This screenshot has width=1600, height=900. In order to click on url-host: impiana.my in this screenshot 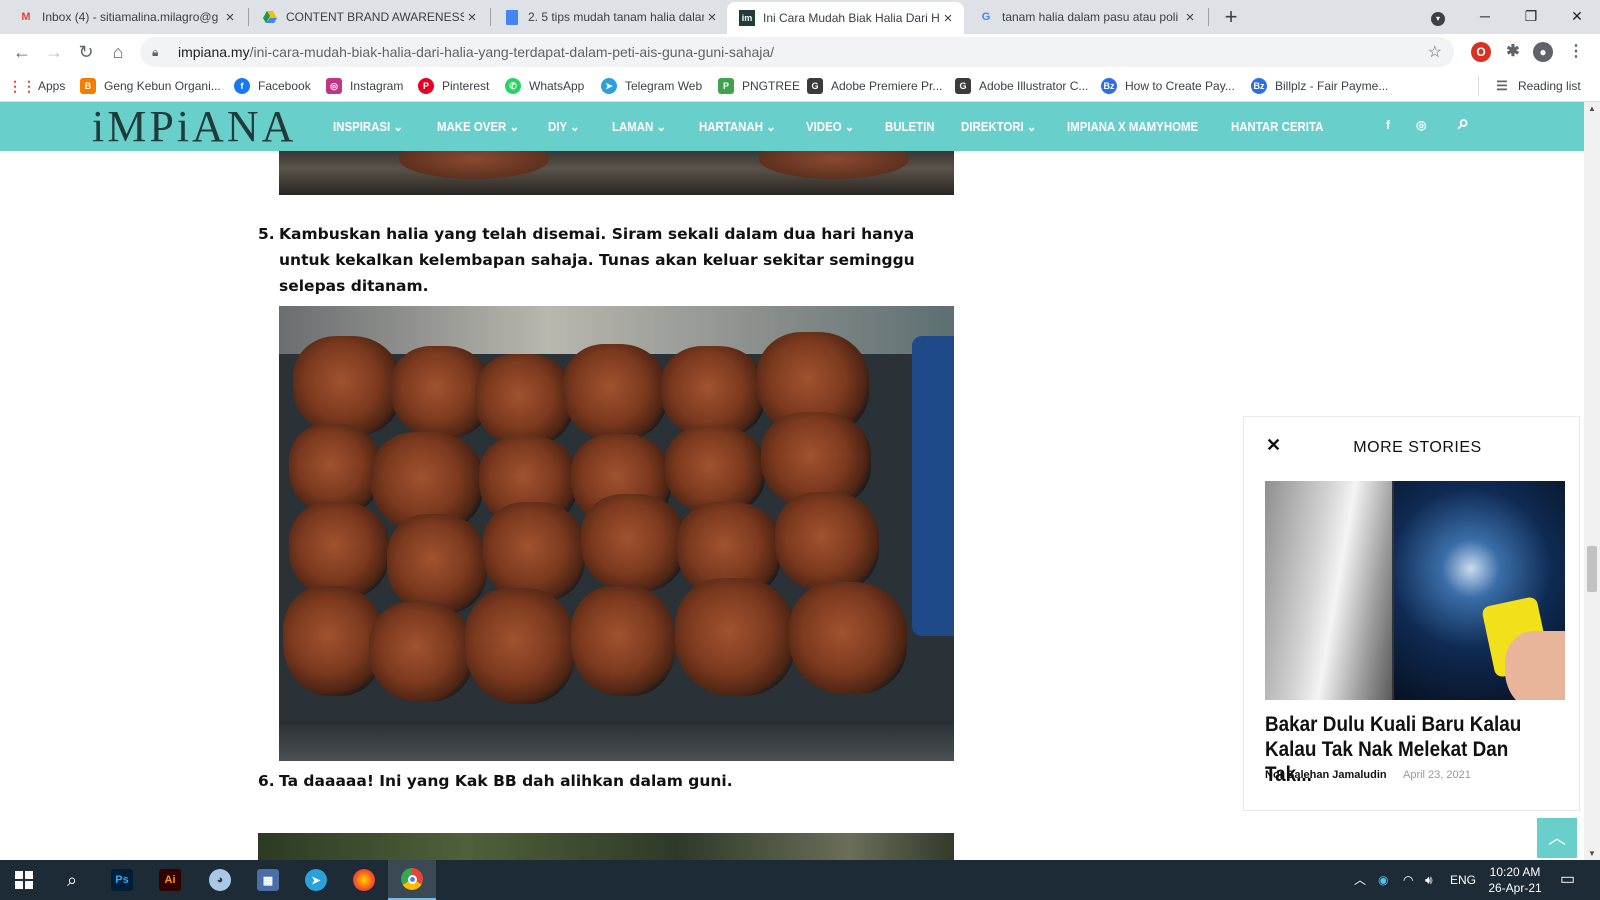, I will do `click(214, 52)`.